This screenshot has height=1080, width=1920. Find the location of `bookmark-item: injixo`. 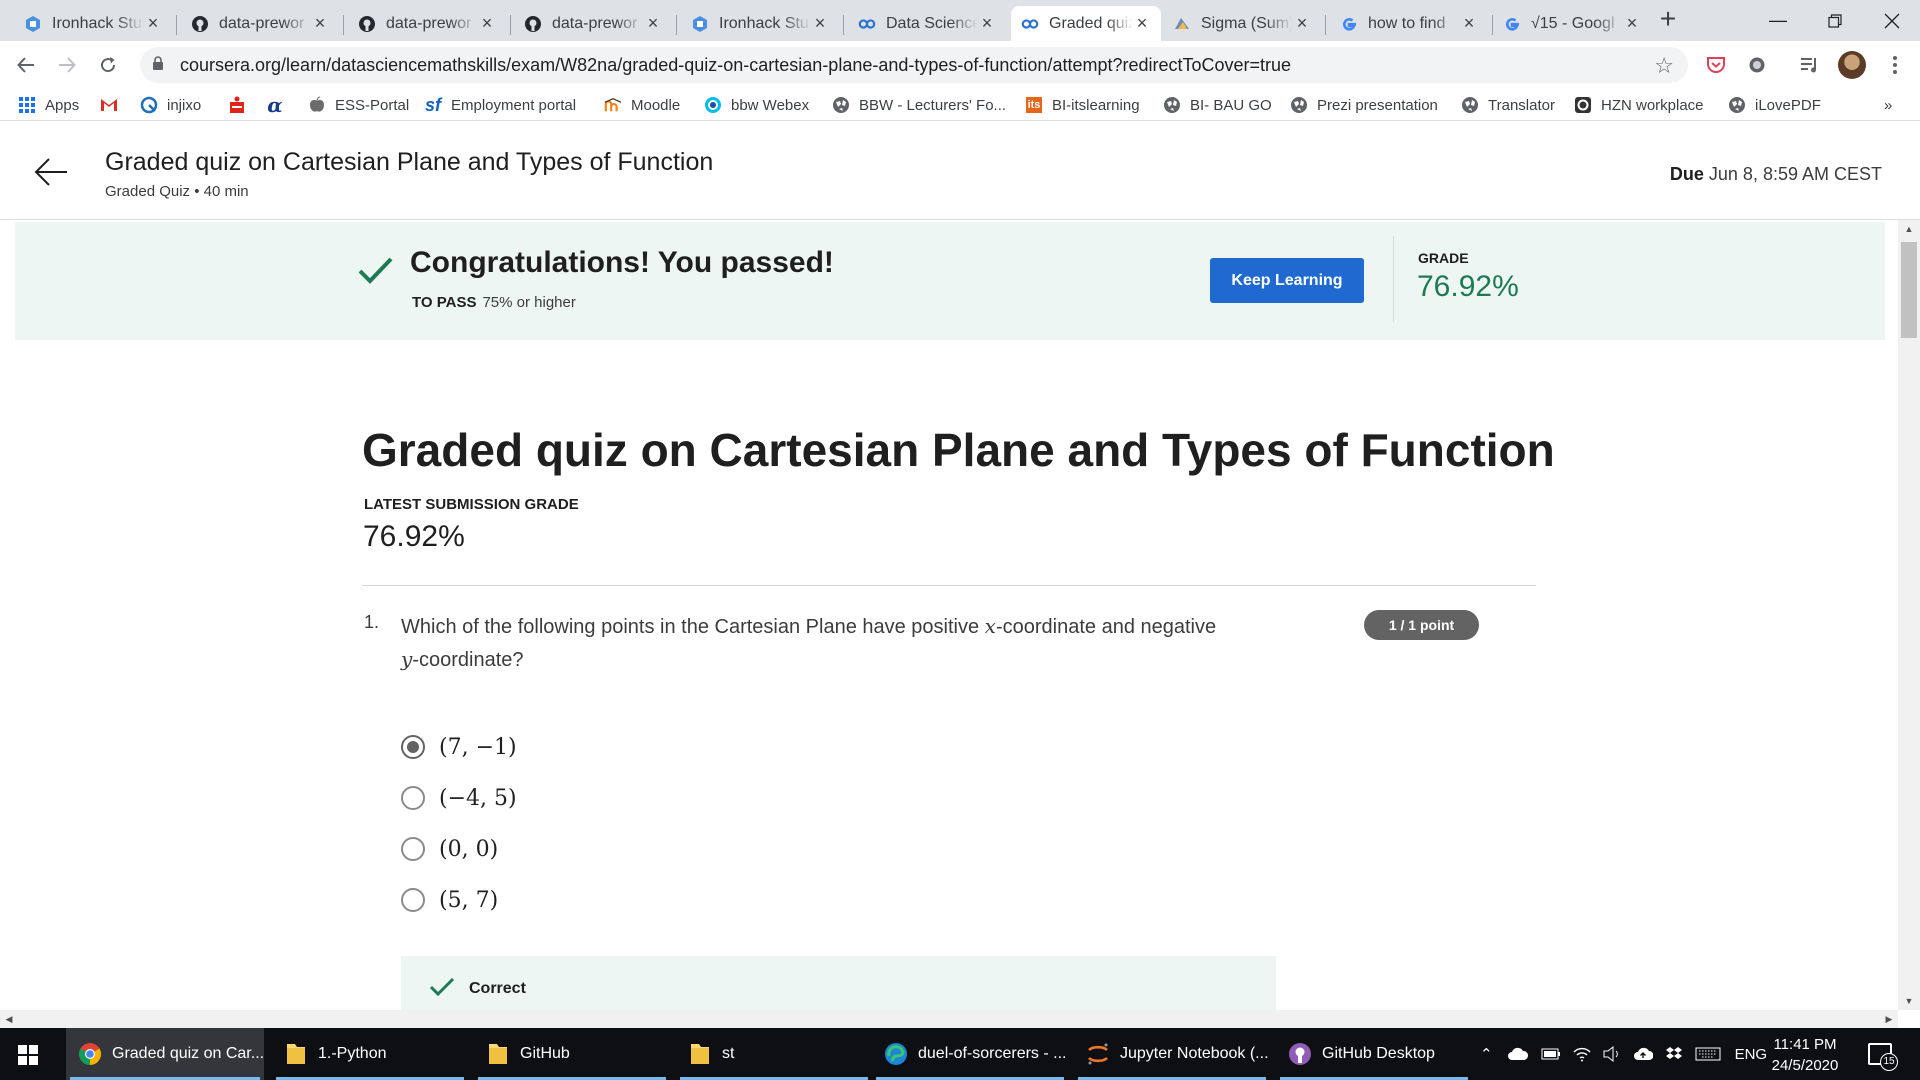

bookmark-item: injixo is located at coordinates (170, 105).